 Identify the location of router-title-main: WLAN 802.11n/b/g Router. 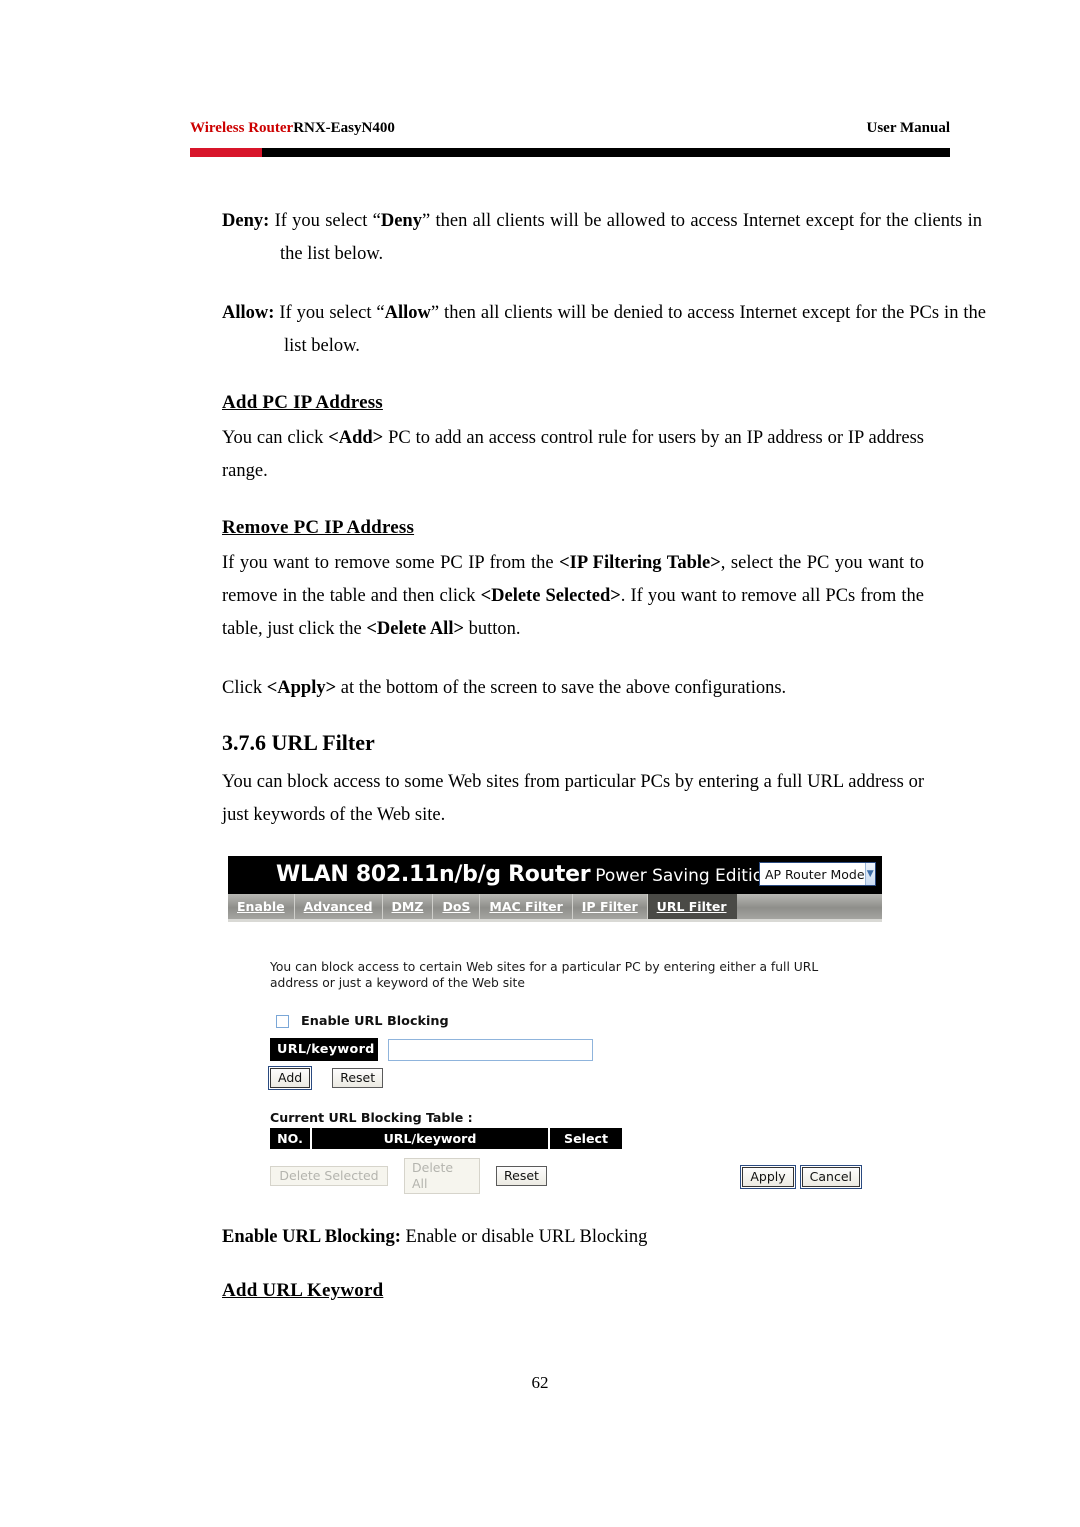
(433, 874).